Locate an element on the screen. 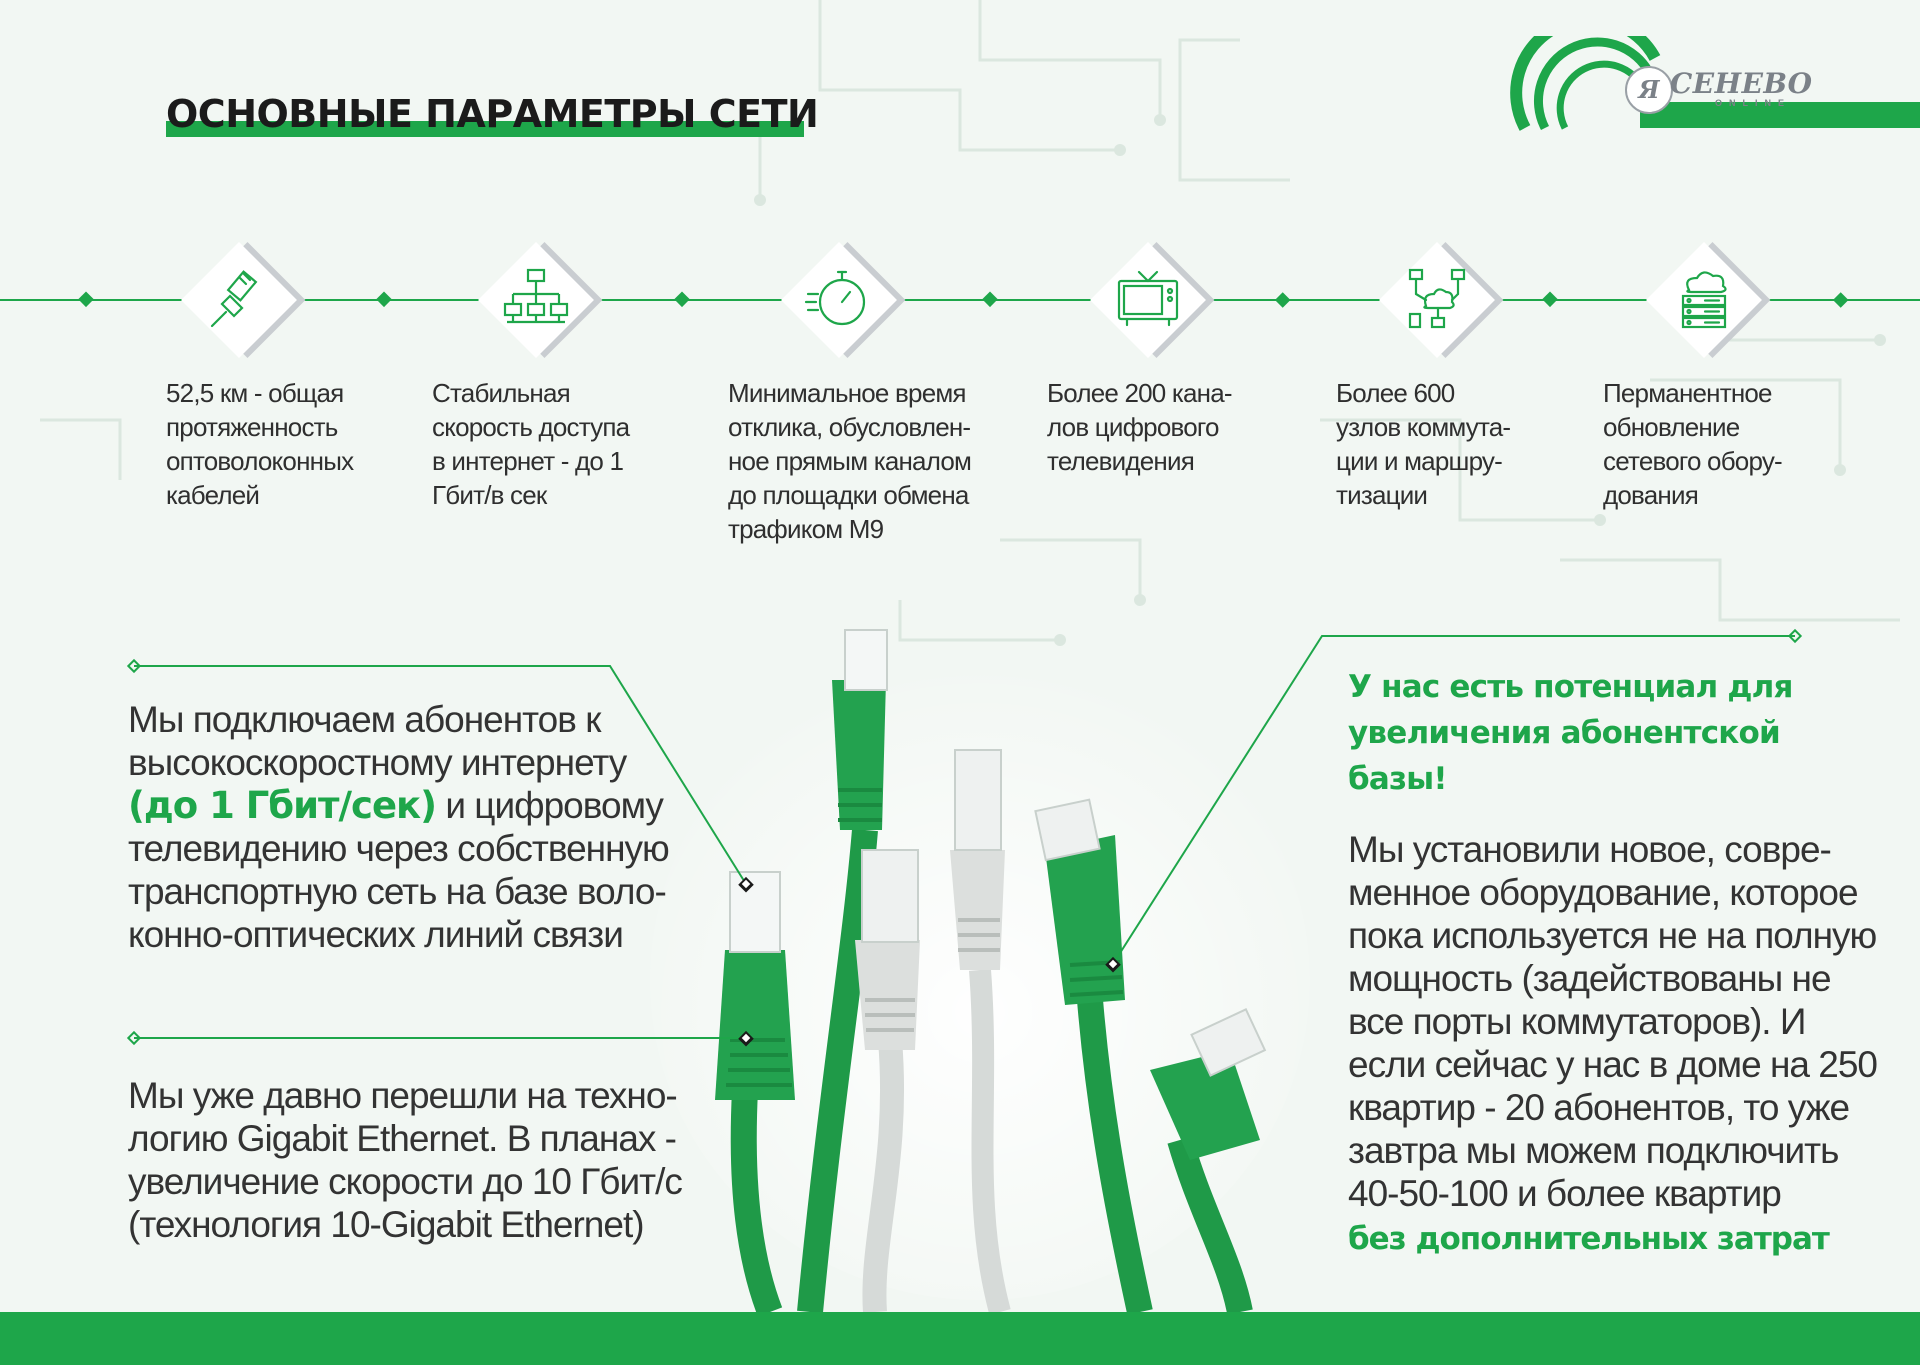 The image size is (1920, 1365). footer-bar is located at coordinates (960, 1338).